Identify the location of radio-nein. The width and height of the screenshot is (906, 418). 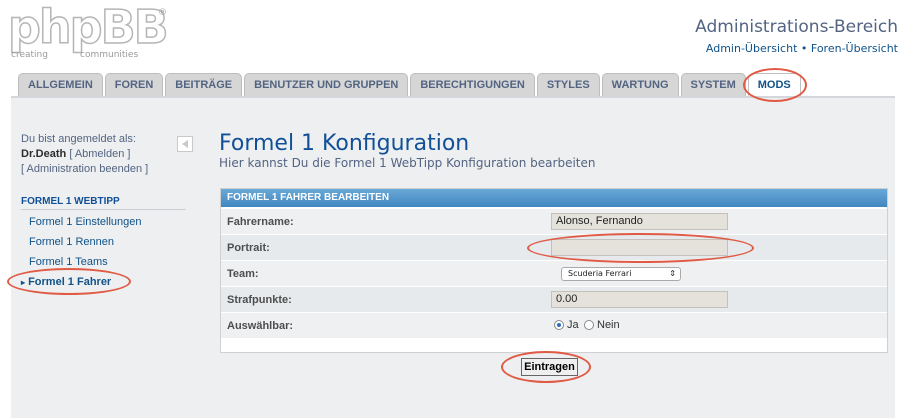
(589, 325).